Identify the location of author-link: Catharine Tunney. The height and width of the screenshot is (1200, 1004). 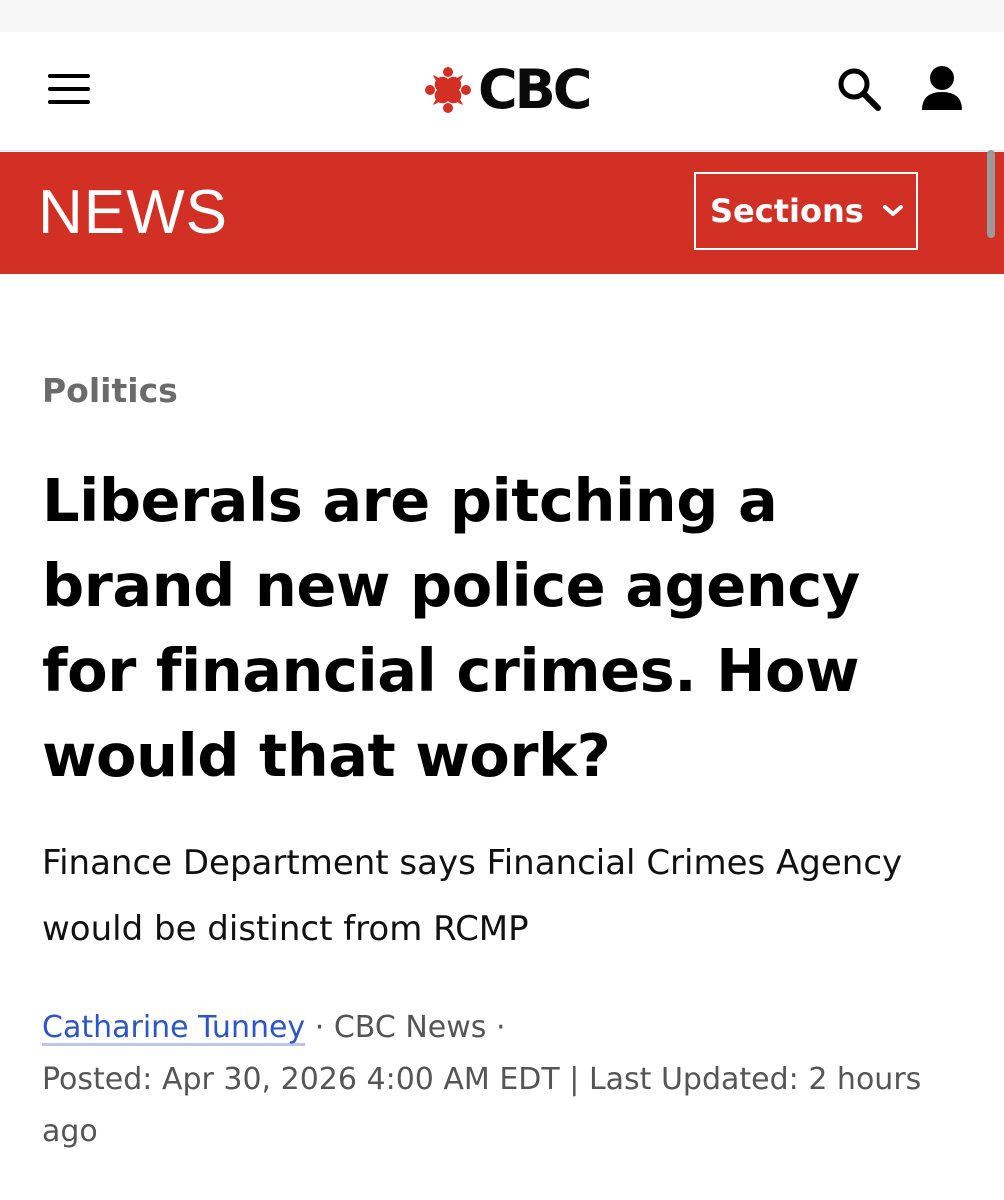
(173, 1027).